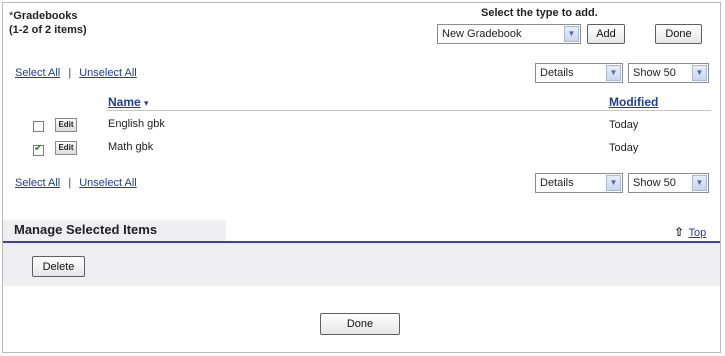 This screenshot has height=356, width=725. What do you see at coordinates (606, 34) in the screenshot?
I see `add-button: Add` at bounding box center [606, 34].